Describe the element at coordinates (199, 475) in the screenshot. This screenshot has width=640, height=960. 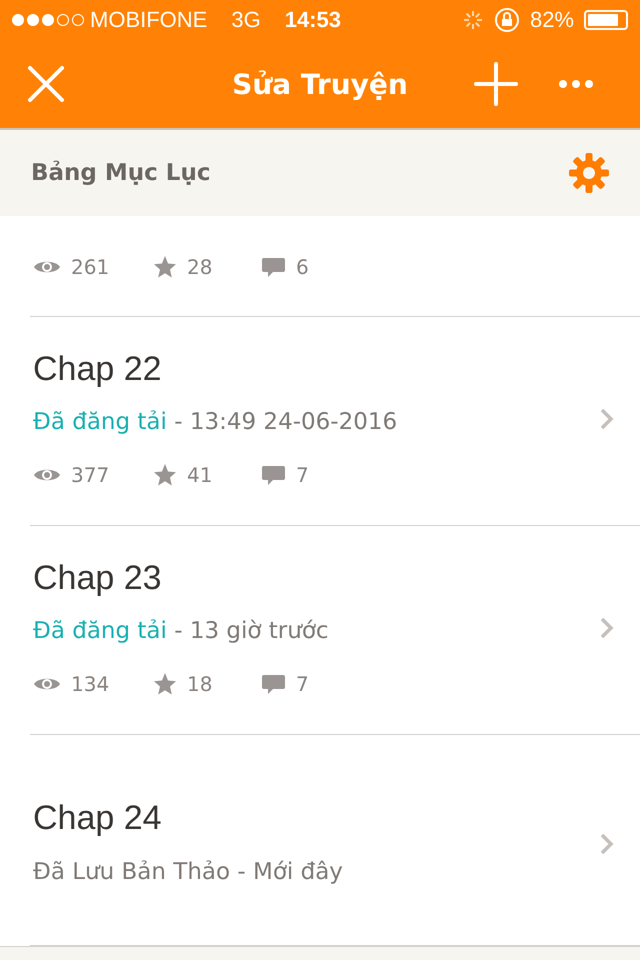
I see `vote-count: 41` at that location.